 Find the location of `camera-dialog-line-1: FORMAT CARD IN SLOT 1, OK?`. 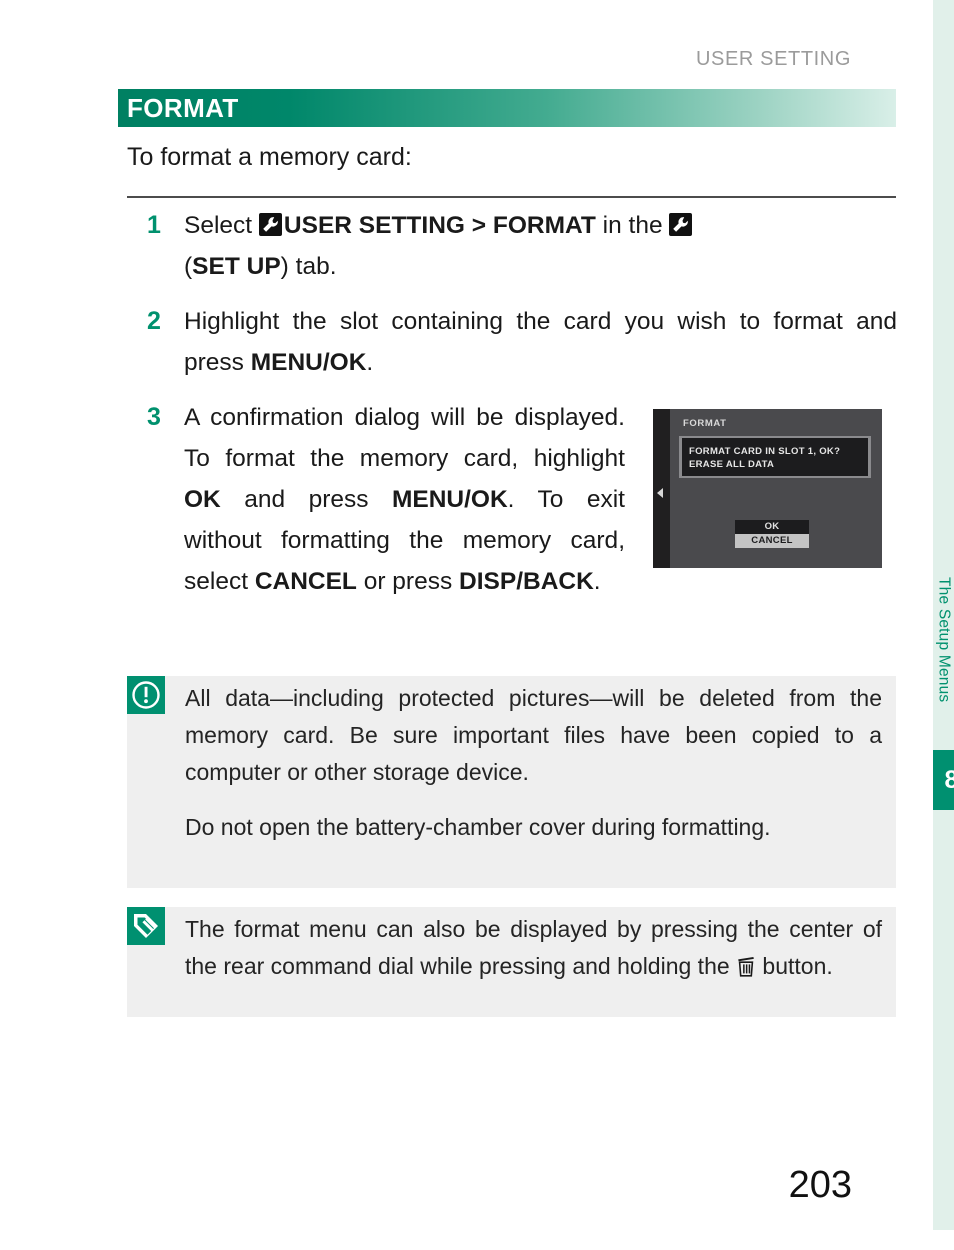

camera-dialog-line-1: FORMAT CARD IN SLOT 1, OK? is located at coordinates (765, 451).